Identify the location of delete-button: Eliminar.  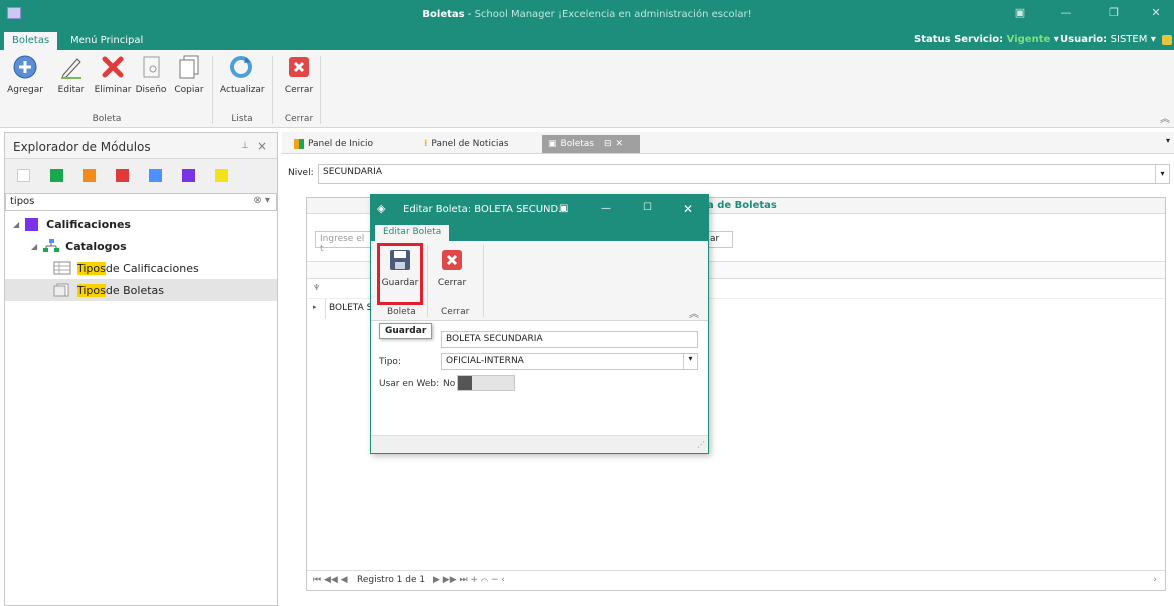
(113, 74).